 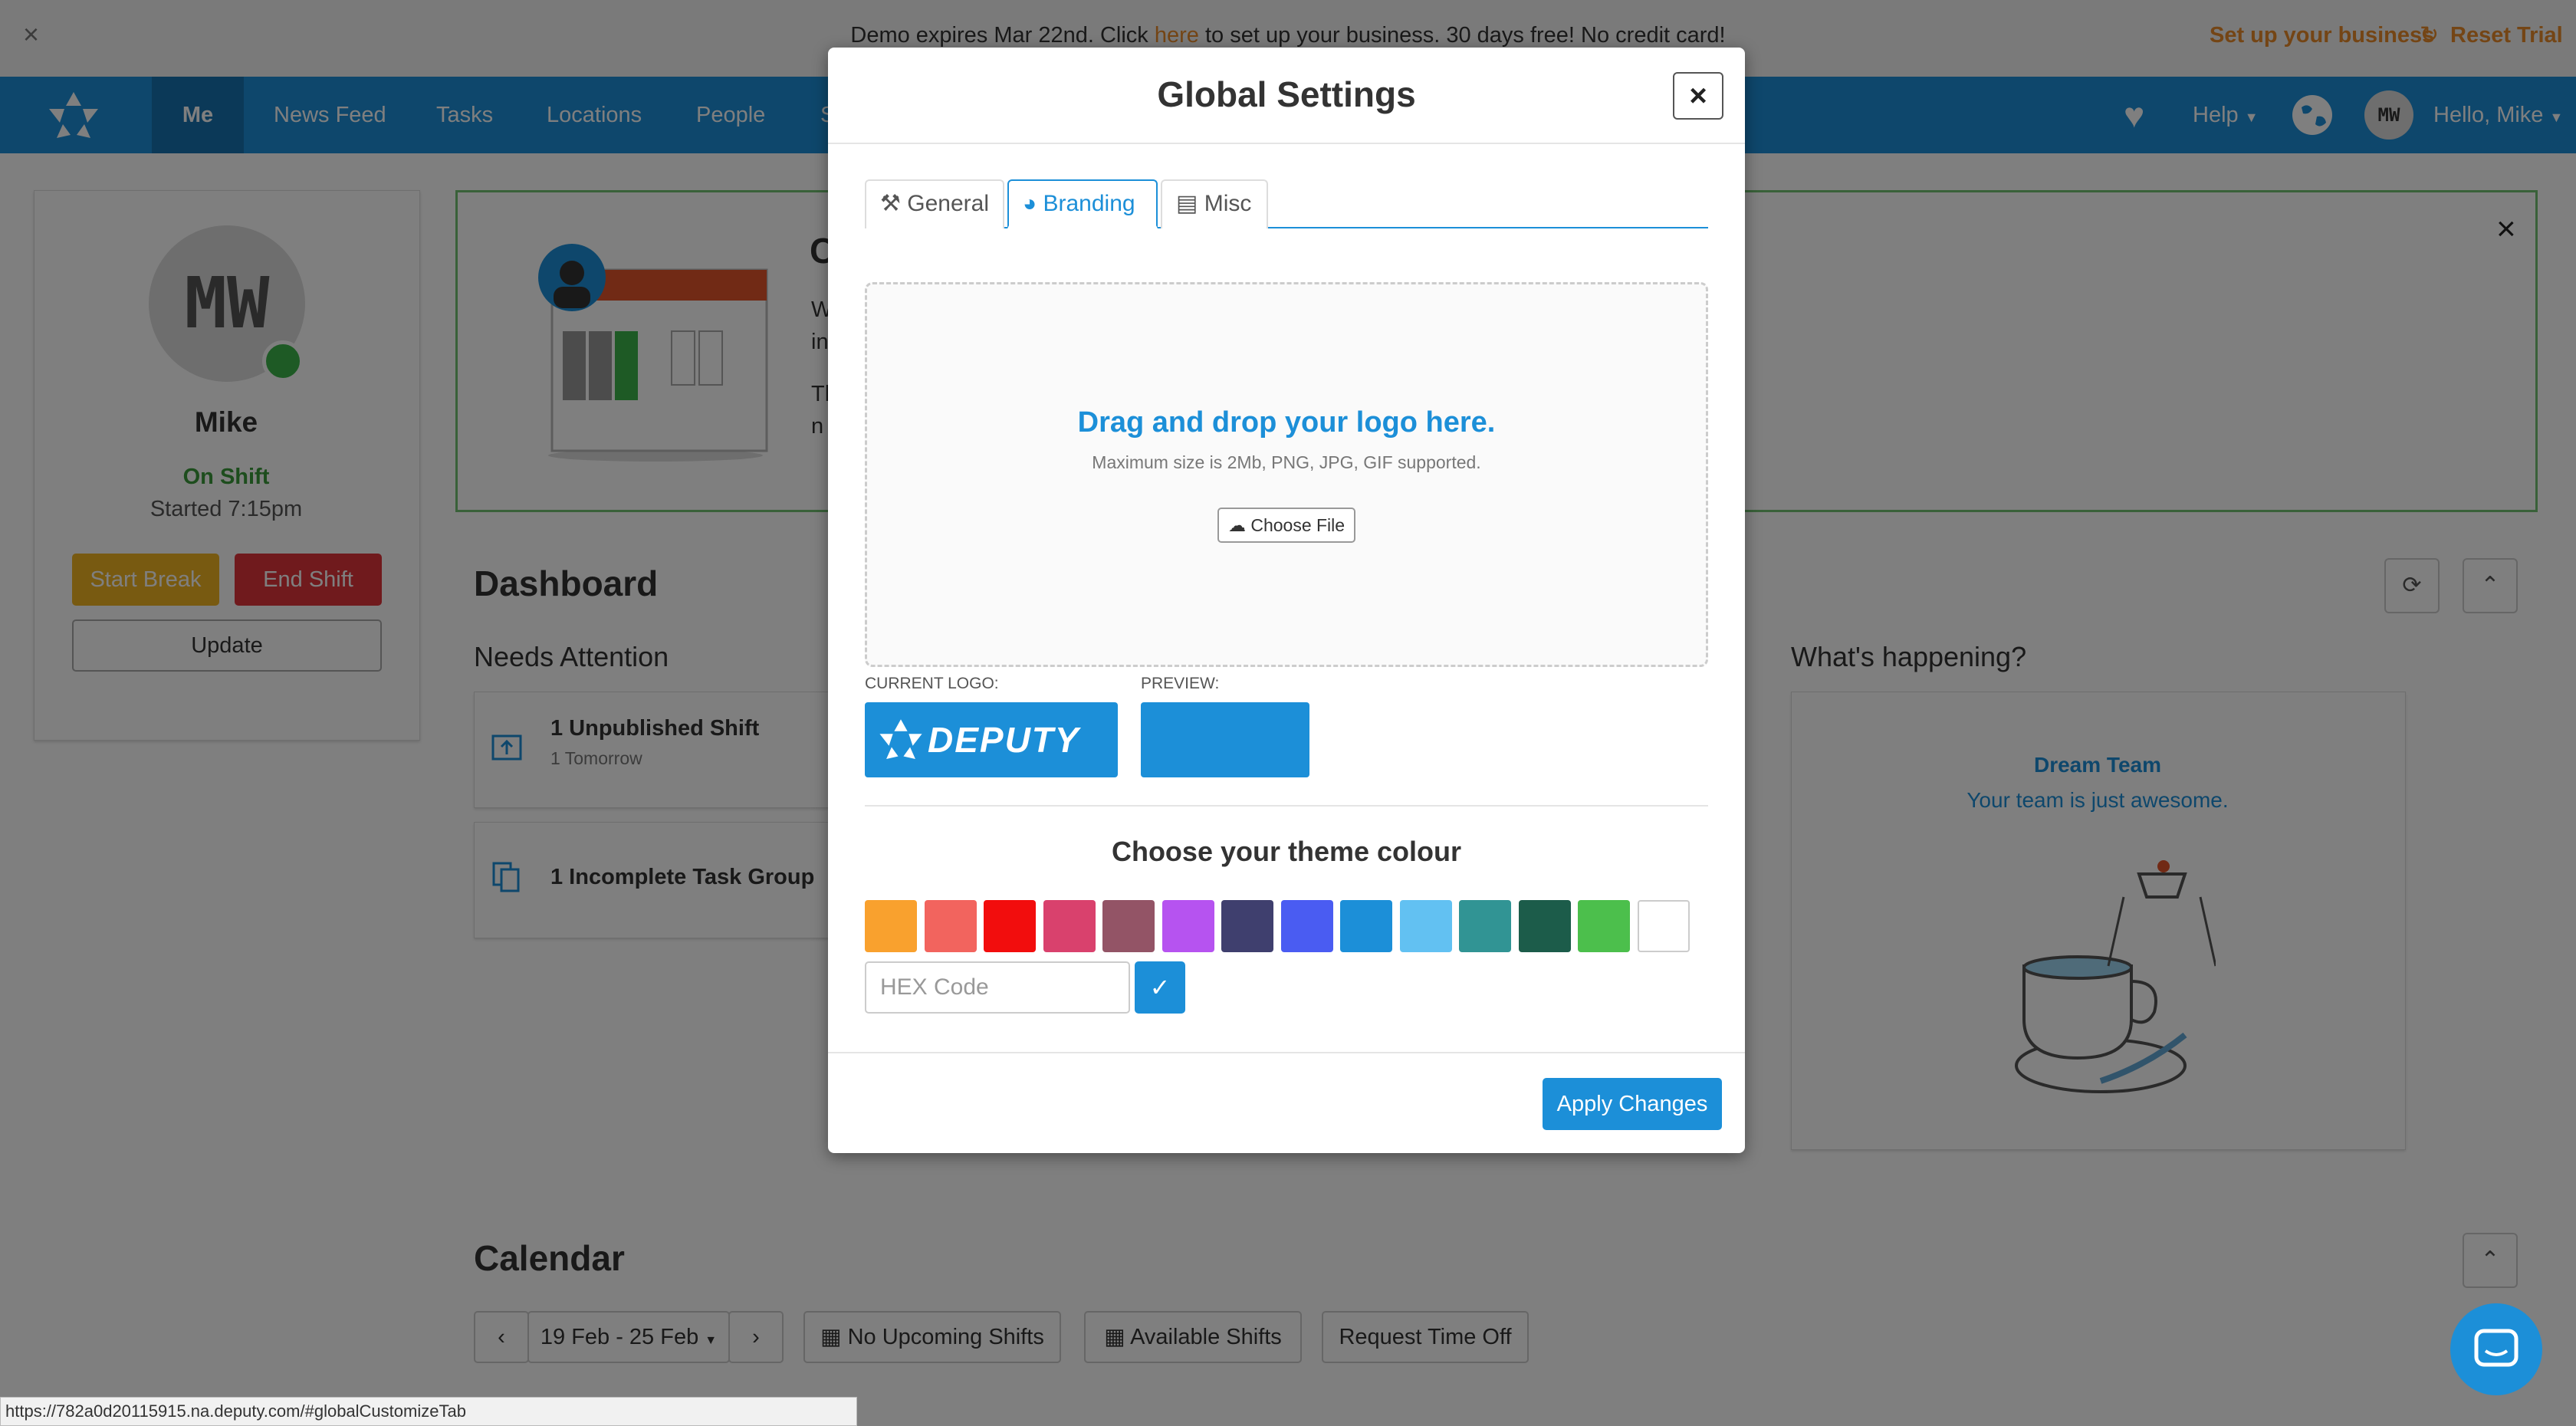 I want to click on palette-icon: ◕, so click(x=1030, y=204).